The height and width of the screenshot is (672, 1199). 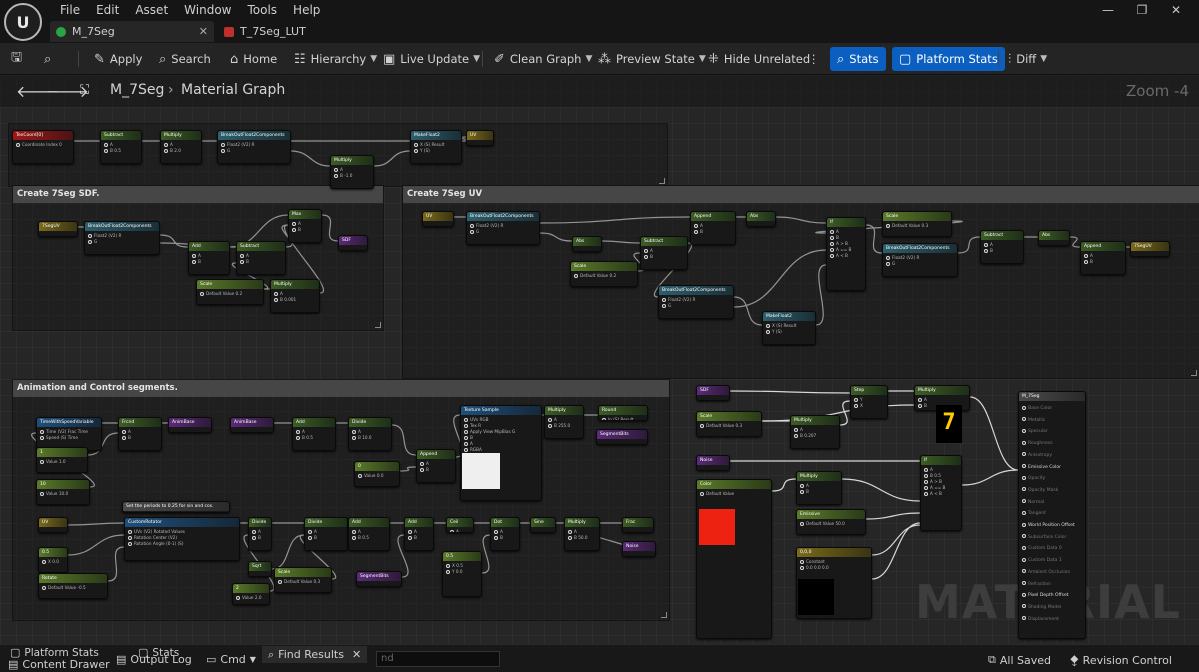 What do you see at coordinates (1052, 596) in the screenshot?
I see `material-input-pin: Pixel Depth Offset` at bounding box center [1052, 596].